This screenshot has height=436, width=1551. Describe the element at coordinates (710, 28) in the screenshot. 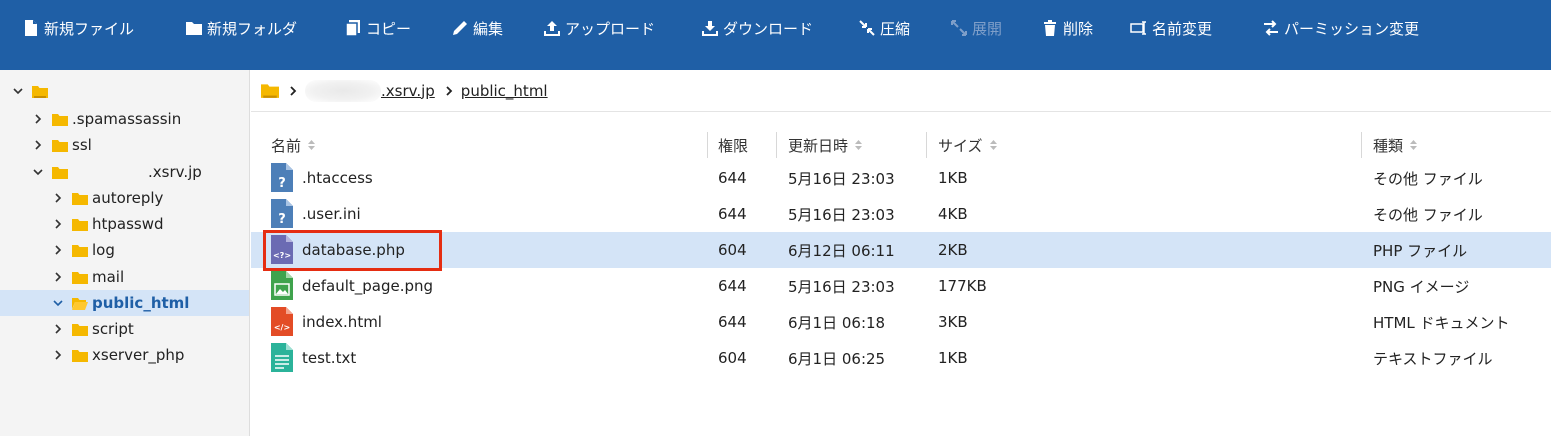

I see `download-icon` at that location.